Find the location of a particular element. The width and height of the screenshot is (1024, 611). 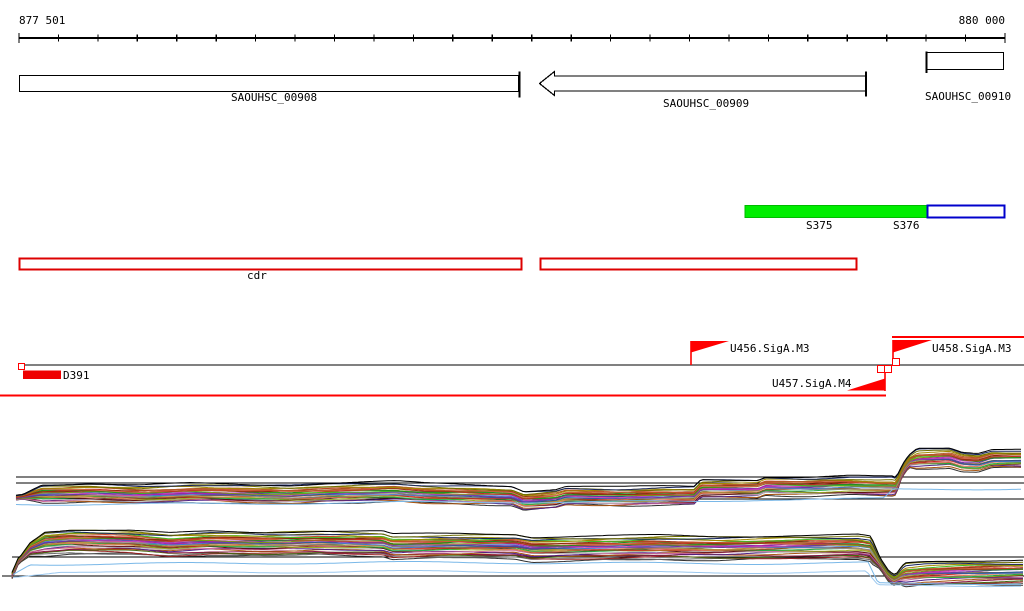

reverse-arrow is located at coordinates (702, 83).